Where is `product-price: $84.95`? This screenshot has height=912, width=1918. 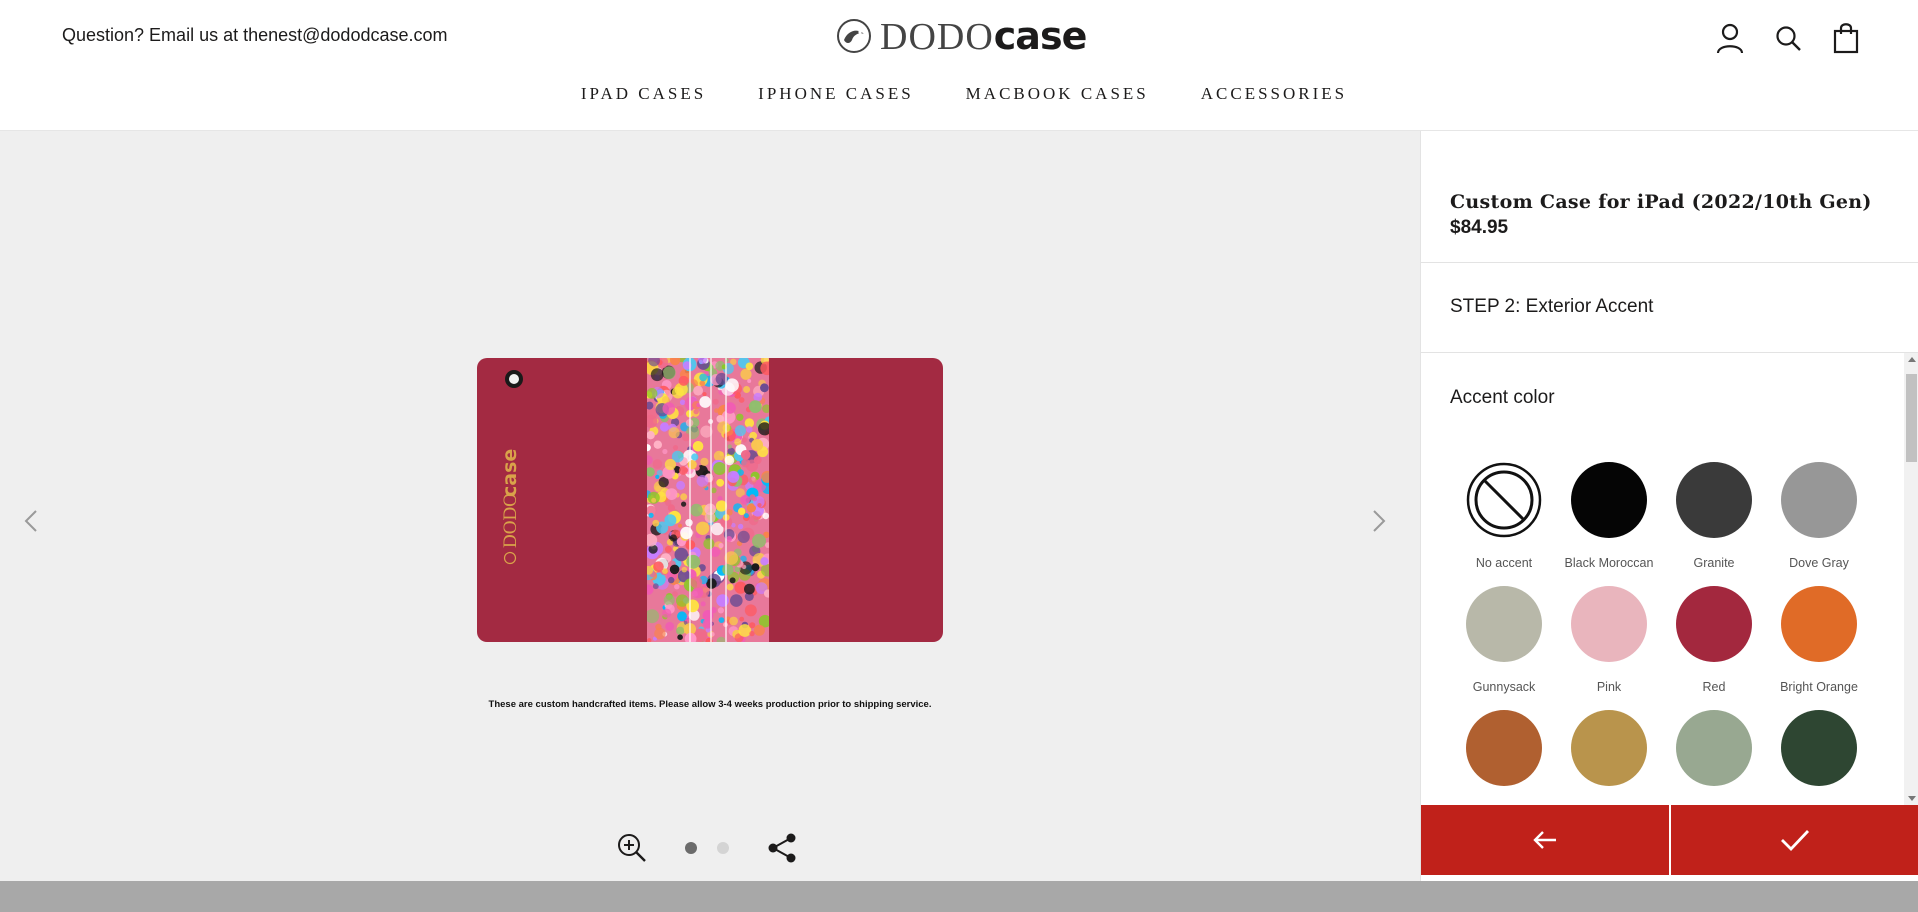 product-price: $84.95 is located at coordinates (1479, 227).